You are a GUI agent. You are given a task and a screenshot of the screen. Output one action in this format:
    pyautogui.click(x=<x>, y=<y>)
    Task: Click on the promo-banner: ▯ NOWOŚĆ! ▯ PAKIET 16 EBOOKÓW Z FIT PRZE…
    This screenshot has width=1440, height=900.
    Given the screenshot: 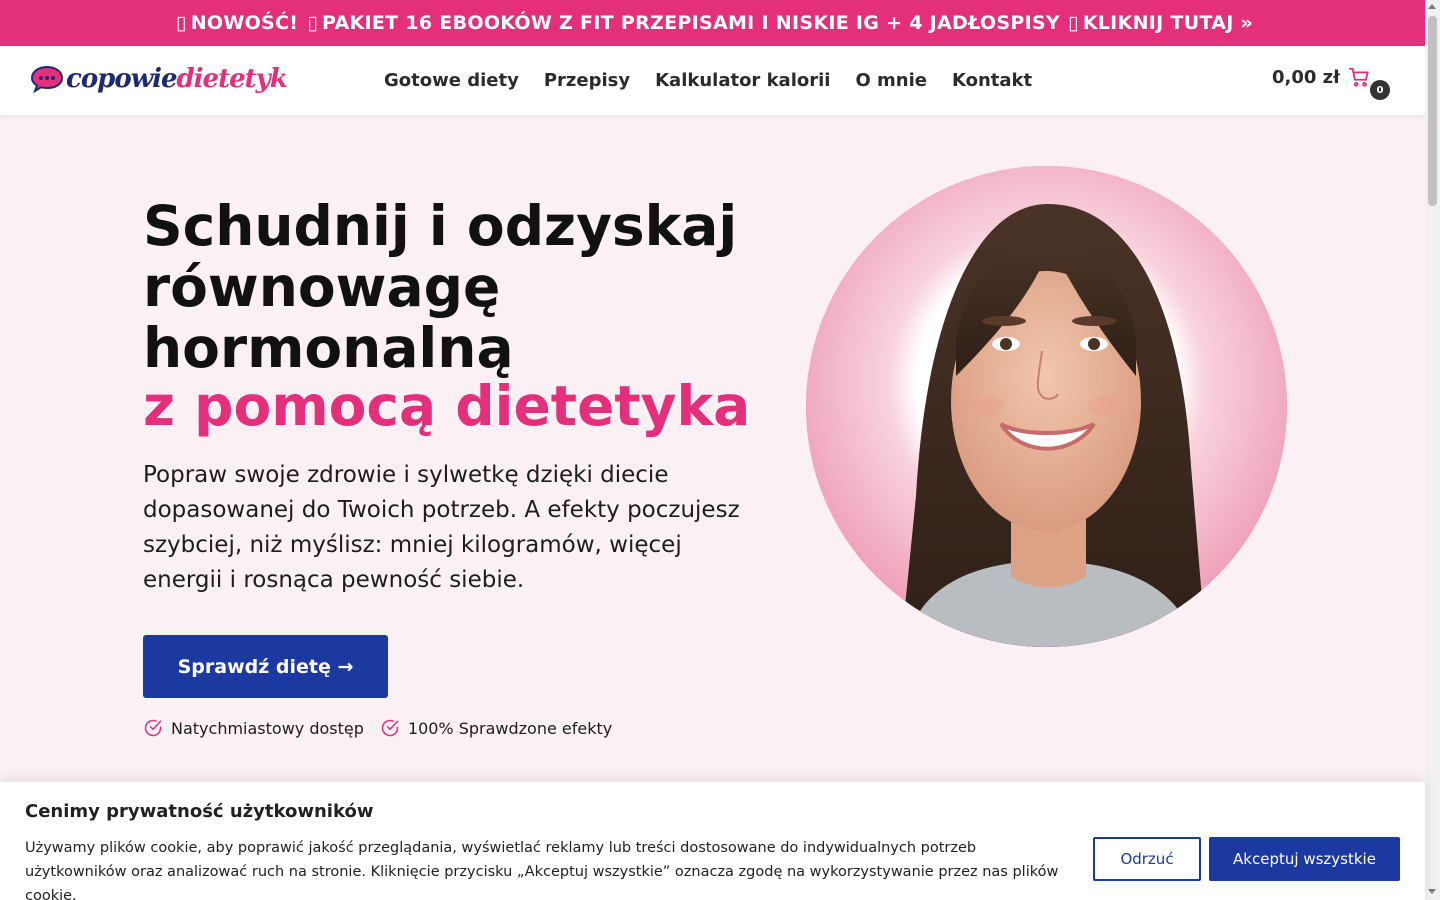 What is the action you would take?
    pyautogui.click(x=712, y=23)
    